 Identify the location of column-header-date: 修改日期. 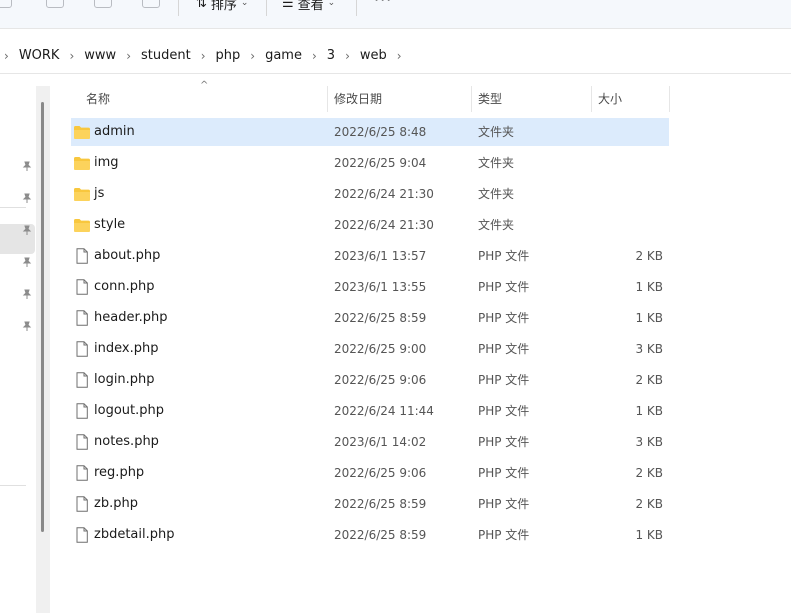
(399, 99).